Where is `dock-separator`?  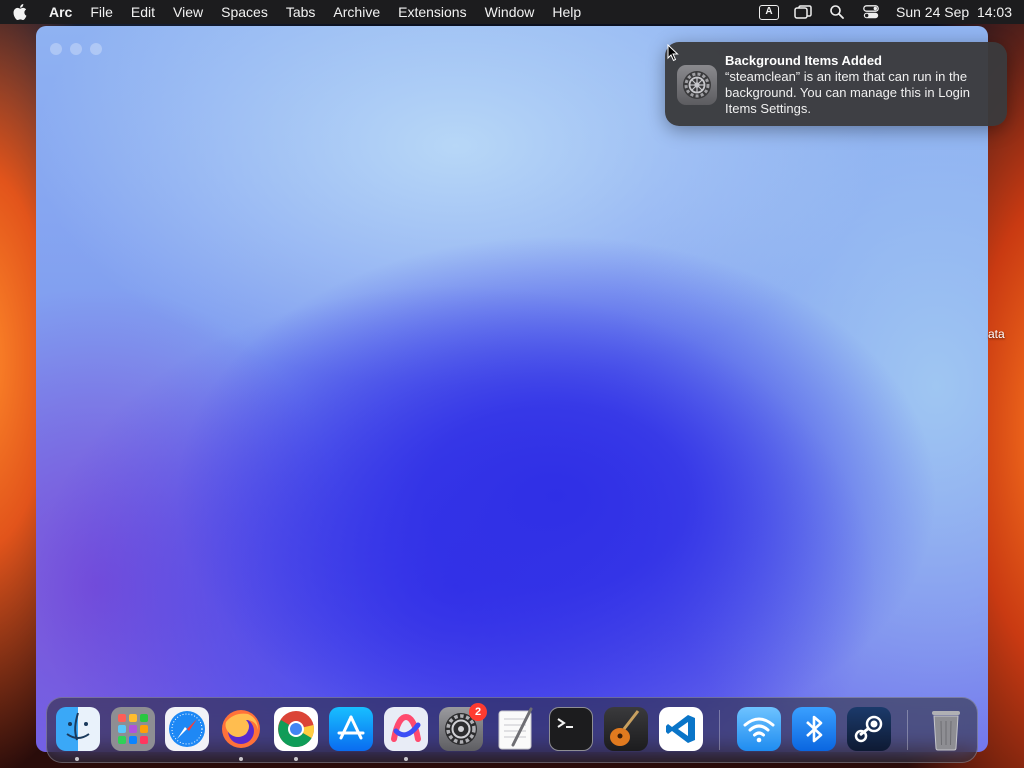 dock-separator is located at coordinates (719, 730).